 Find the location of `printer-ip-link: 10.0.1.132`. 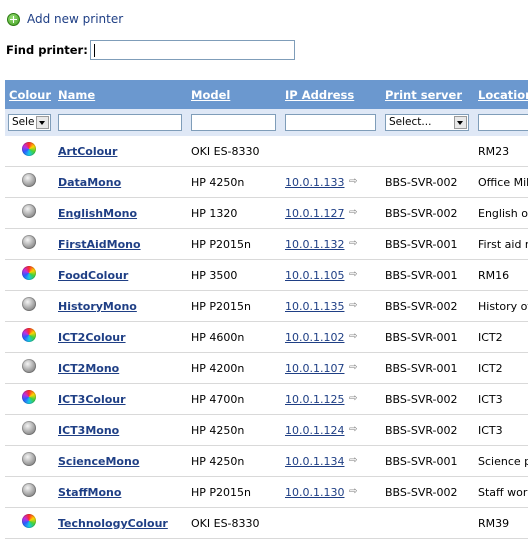

printer-ip-link: 10.0.1.132 is located at coordinates (314, 244).